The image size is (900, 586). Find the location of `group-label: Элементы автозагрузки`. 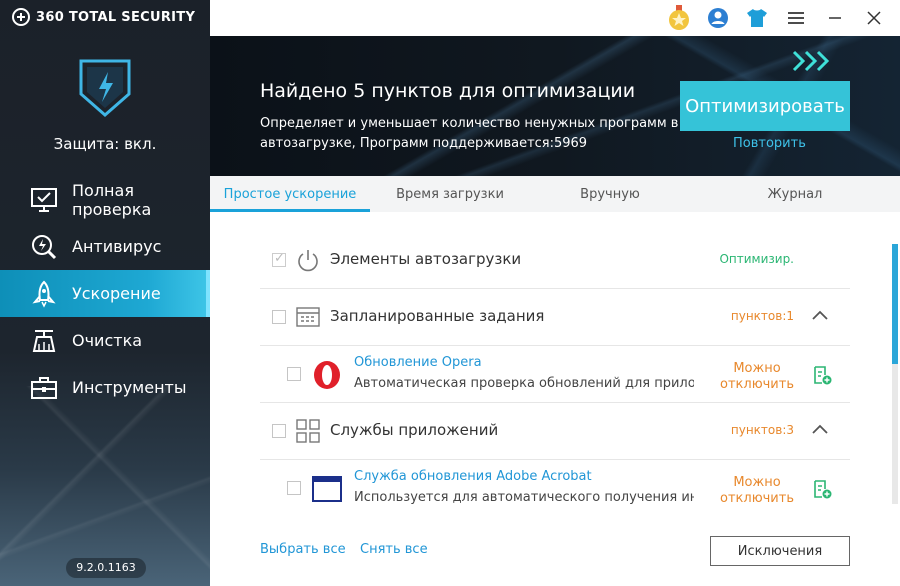

group-label: Элементы автозагрузки is located at coordinates (426, 259).